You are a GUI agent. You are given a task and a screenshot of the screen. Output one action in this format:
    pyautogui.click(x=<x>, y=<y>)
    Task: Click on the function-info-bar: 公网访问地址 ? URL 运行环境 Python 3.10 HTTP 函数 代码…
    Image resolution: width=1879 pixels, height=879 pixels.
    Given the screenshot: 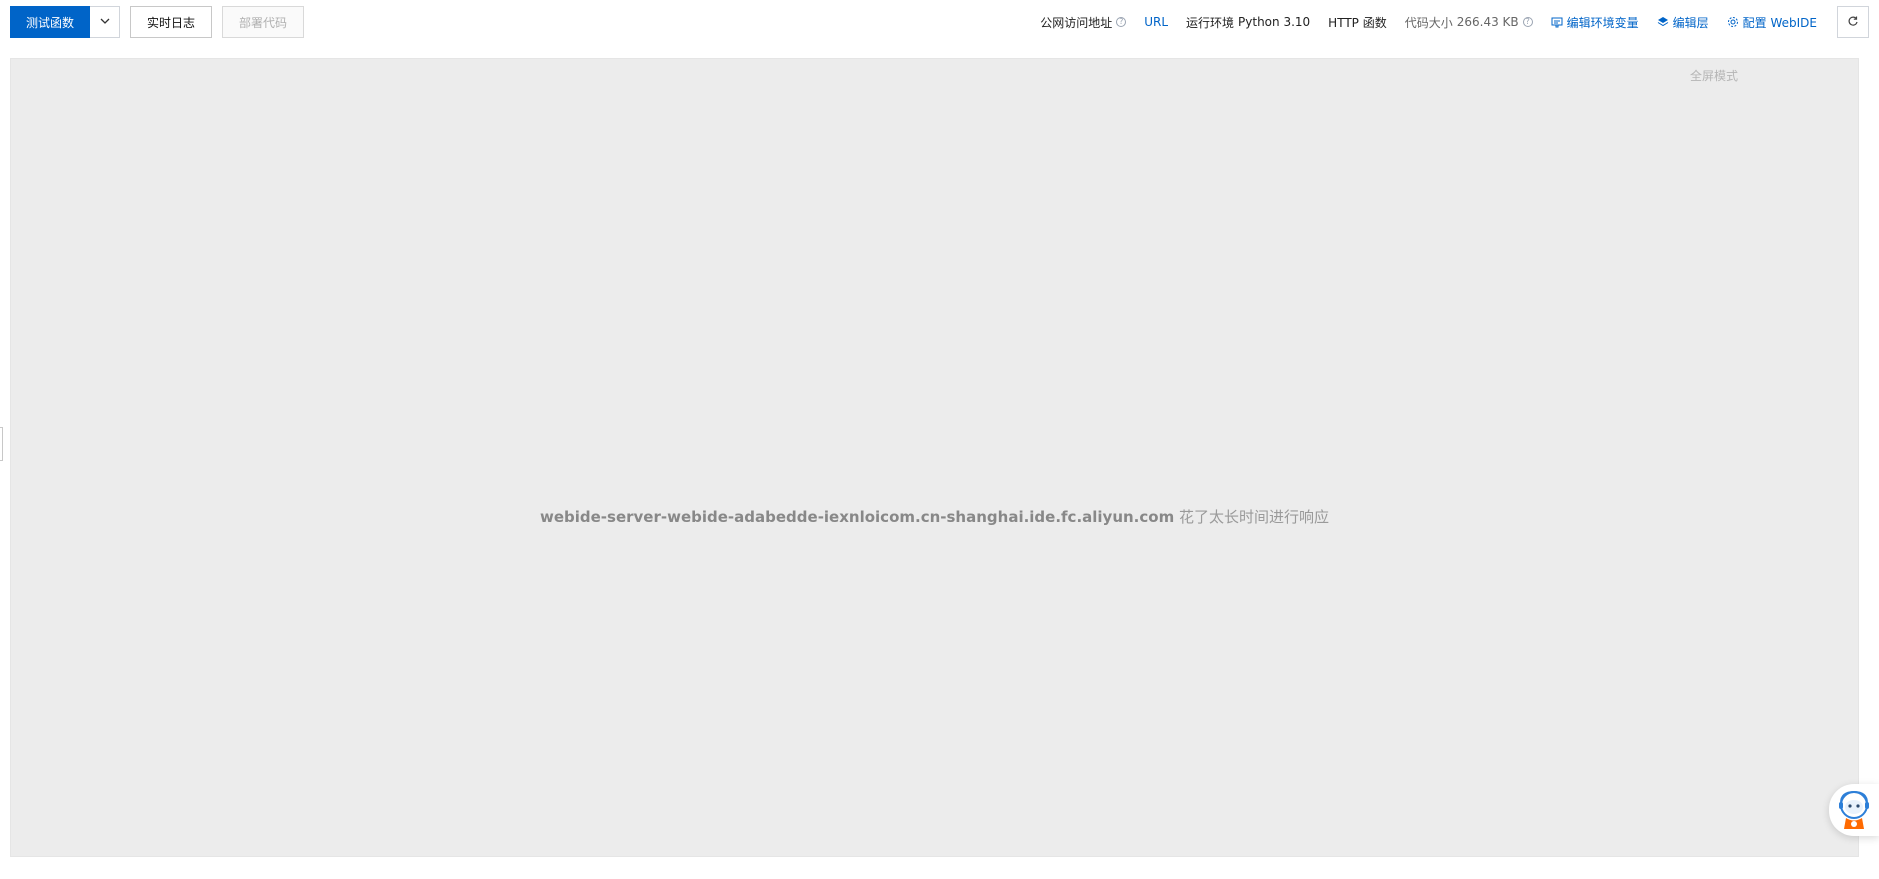 What is the action you would take?
    pyautogui.click(x=1445, y=22)
    